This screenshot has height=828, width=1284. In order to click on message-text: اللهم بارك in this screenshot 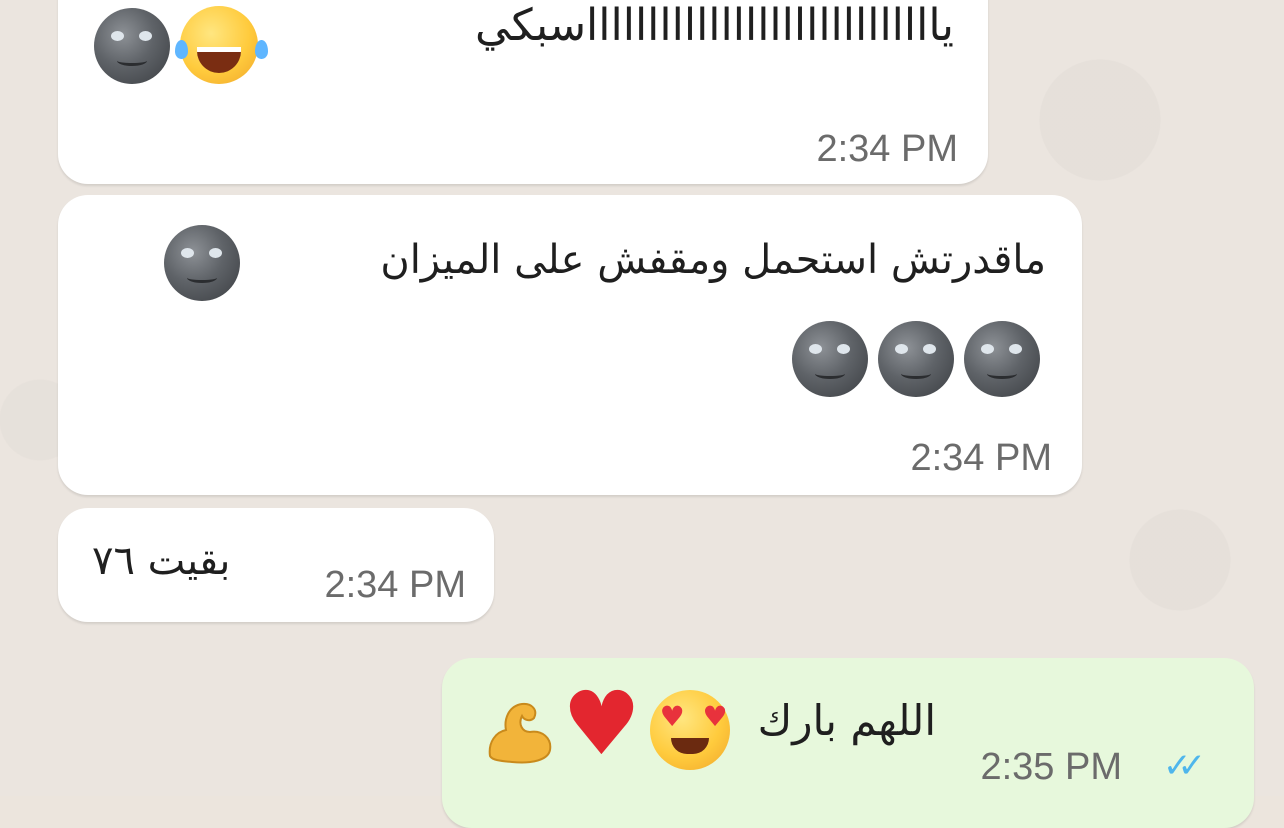, I will do `click(846, 720)`.